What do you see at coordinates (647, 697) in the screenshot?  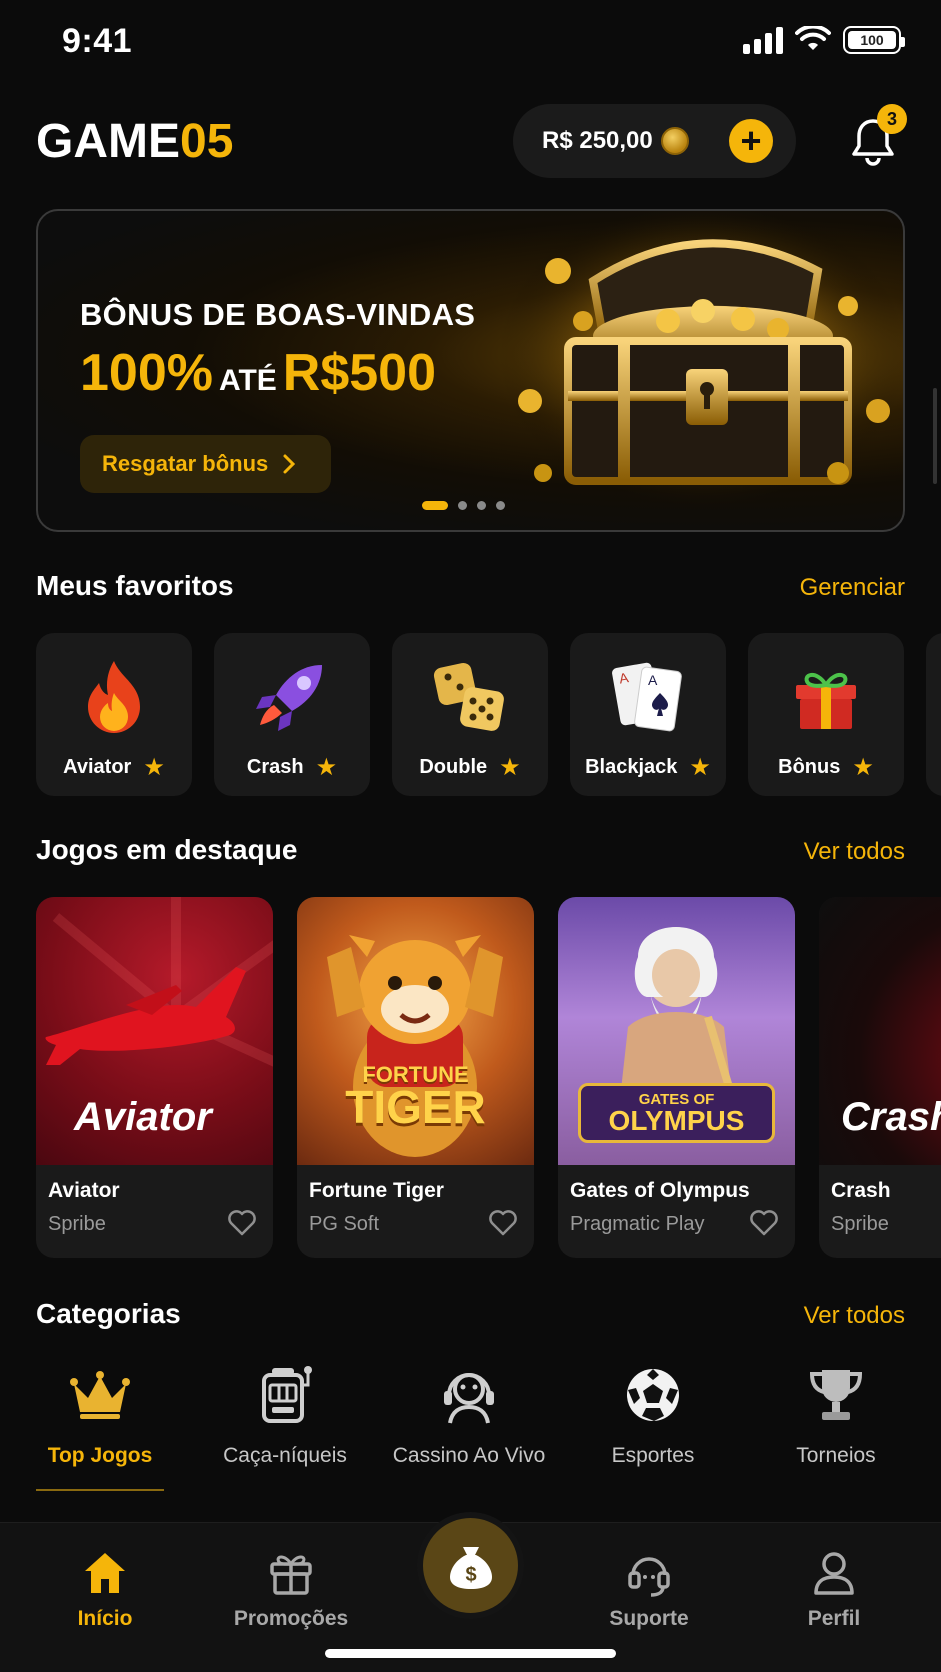 I see `cards-icon: A A` at bounding box center [647, 697].